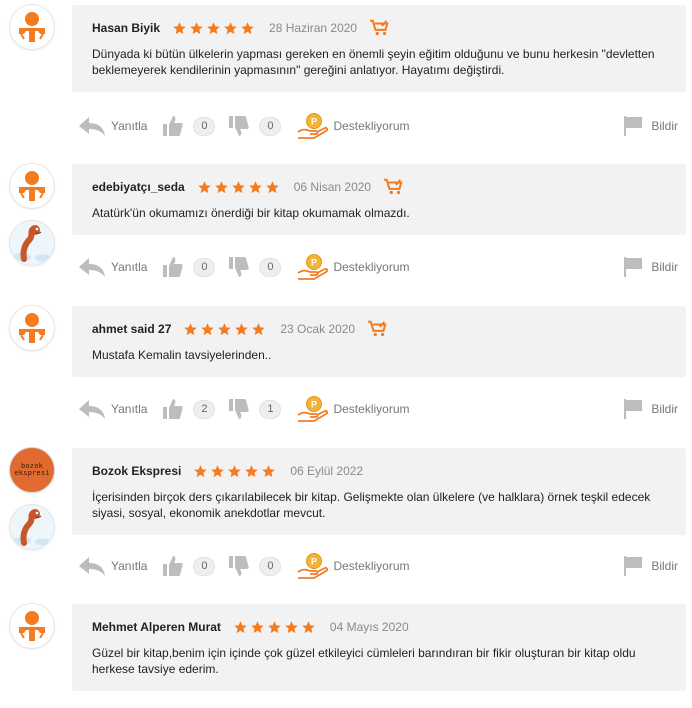 This screenshot has height=708, width=692. I want to click on review-actions: Yanıtla 0 0 P Destekliyorum Bildir, so click(378, 566).